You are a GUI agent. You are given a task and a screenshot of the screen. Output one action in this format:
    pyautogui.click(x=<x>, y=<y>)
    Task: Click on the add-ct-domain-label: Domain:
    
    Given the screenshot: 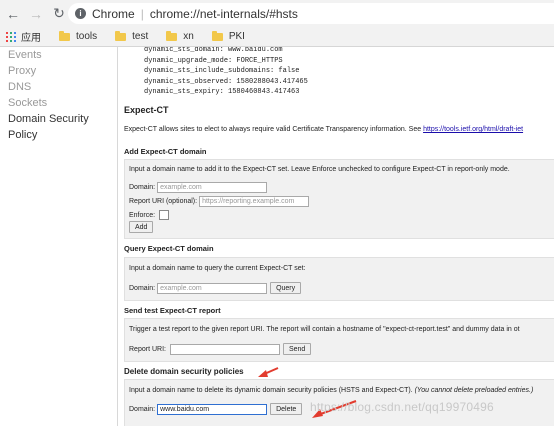 What is the action you would take?
    pyautogui.click(x=142, y=187)
    